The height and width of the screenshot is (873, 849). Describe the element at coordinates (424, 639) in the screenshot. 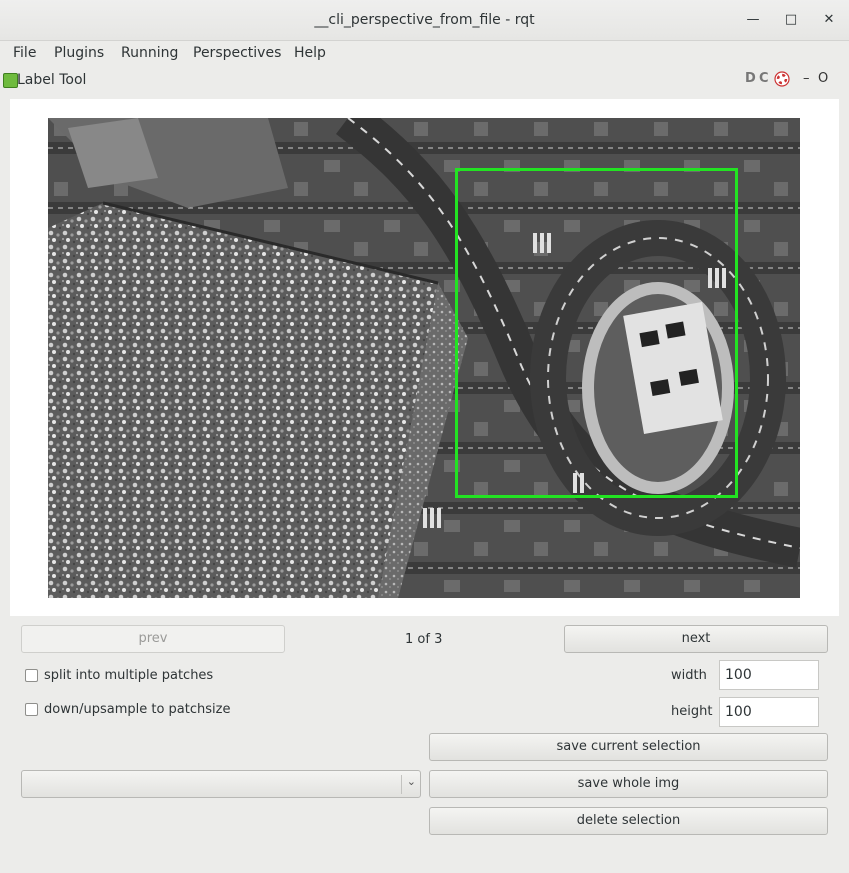

I see `image-counter: 1 of 3` at that location.